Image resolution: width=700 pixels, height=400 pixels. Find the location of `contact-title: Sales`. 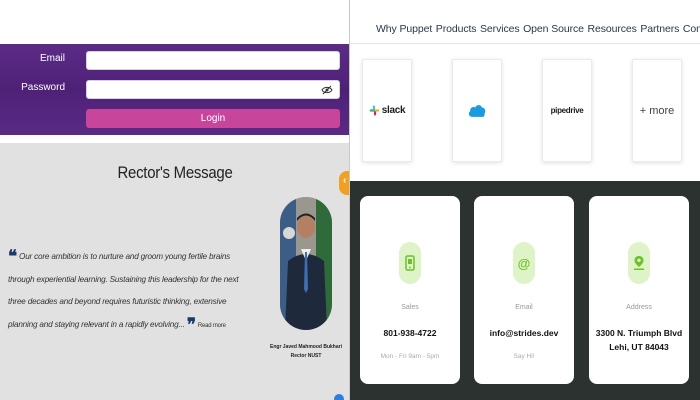

contact-title: Sales is located at coordinates (410, 307).